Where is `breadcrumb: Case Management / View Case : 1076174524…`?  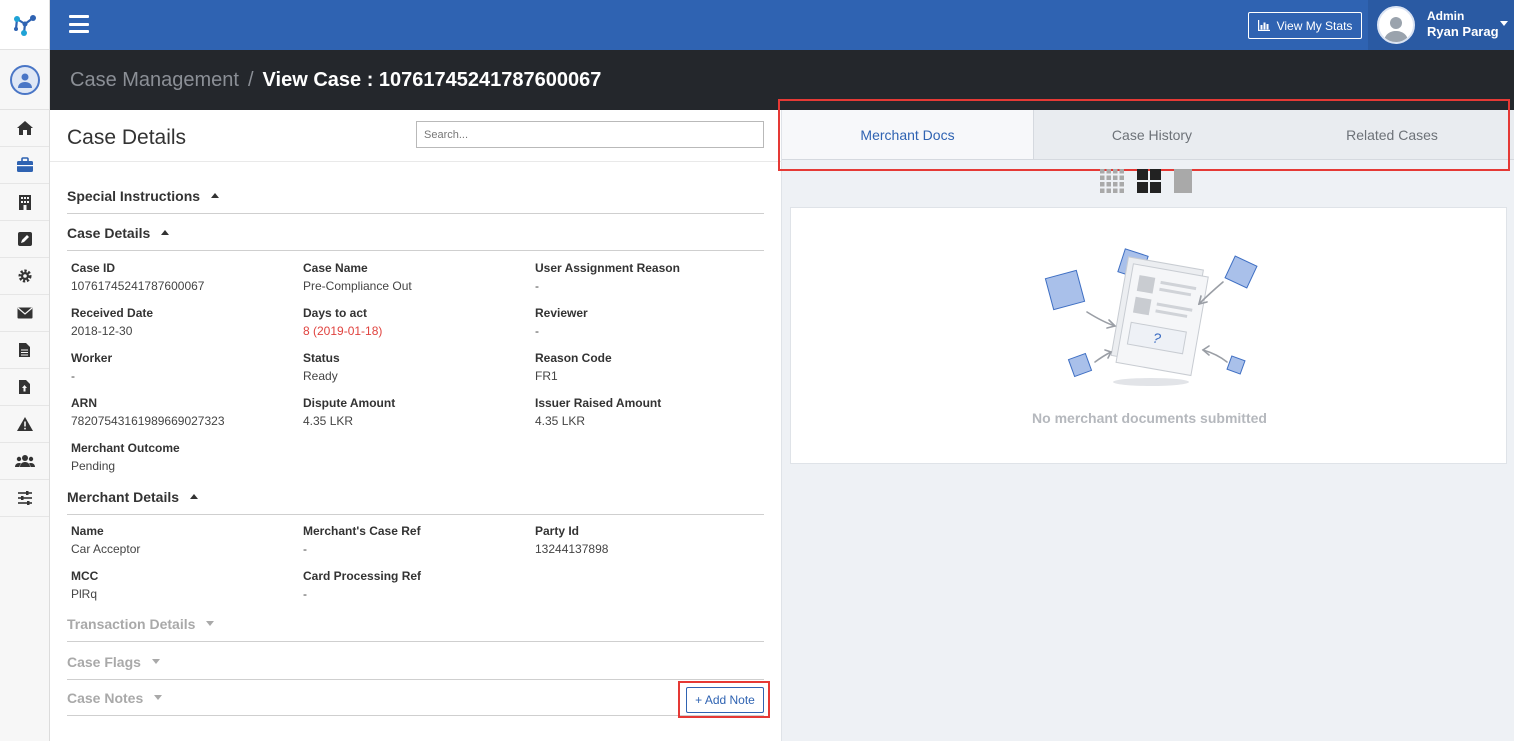
breadcrumb: Case Management / View Case : 1076174524… is located at coordinates (782, 80).